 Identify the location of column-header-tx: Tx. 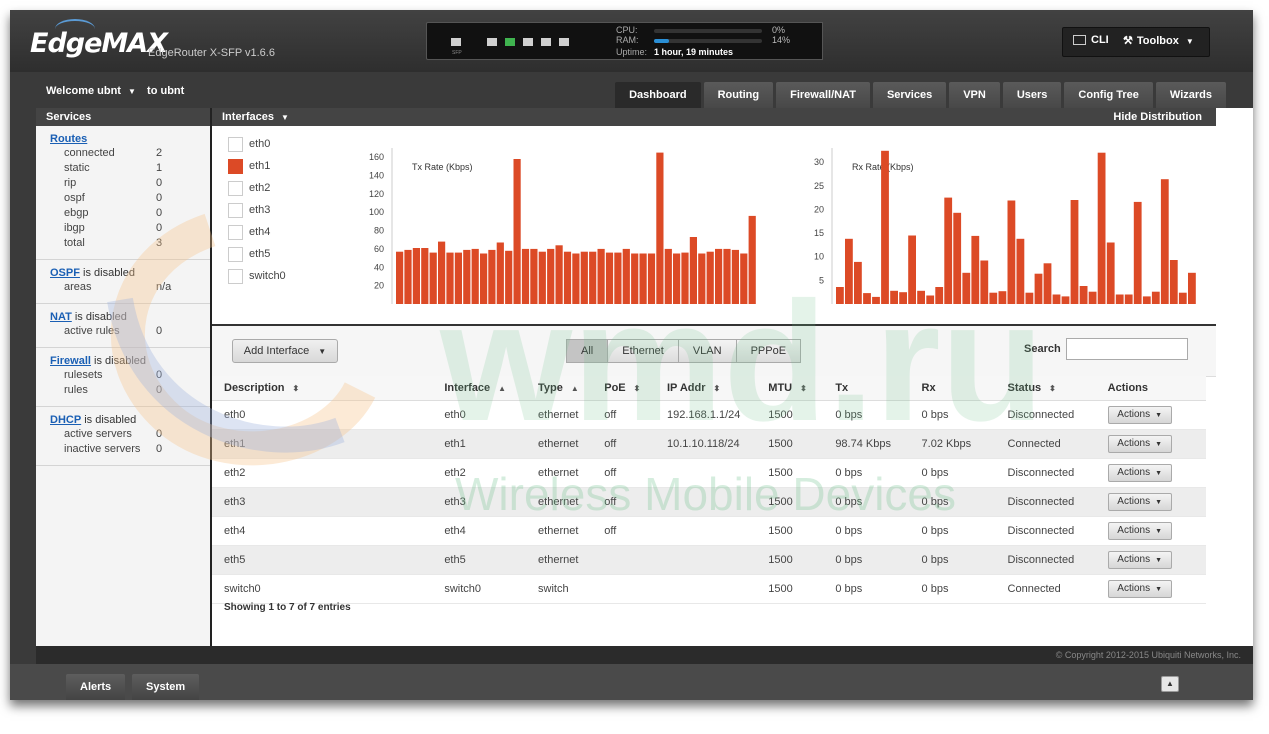
(866, 388).